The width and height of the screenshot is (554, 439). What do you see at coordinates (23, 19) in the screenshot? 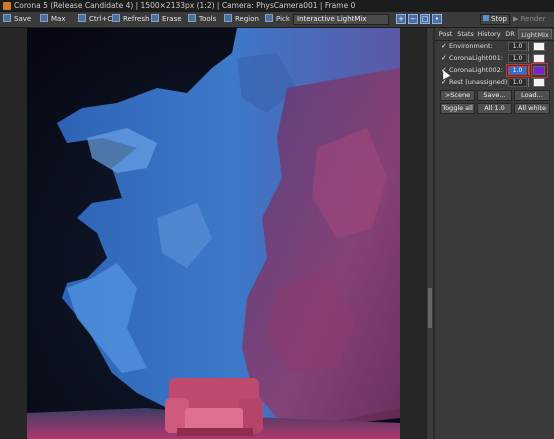
I see `save-label: Save` at bounding box center [23, 19].